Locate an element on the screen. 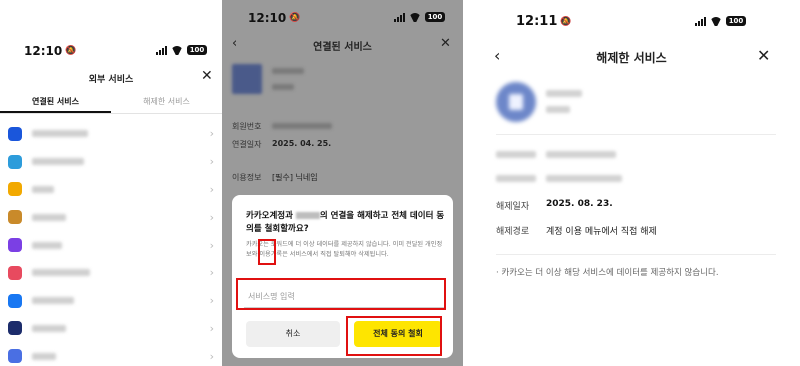  highlight-service-name is located at coordinates (267, 252).